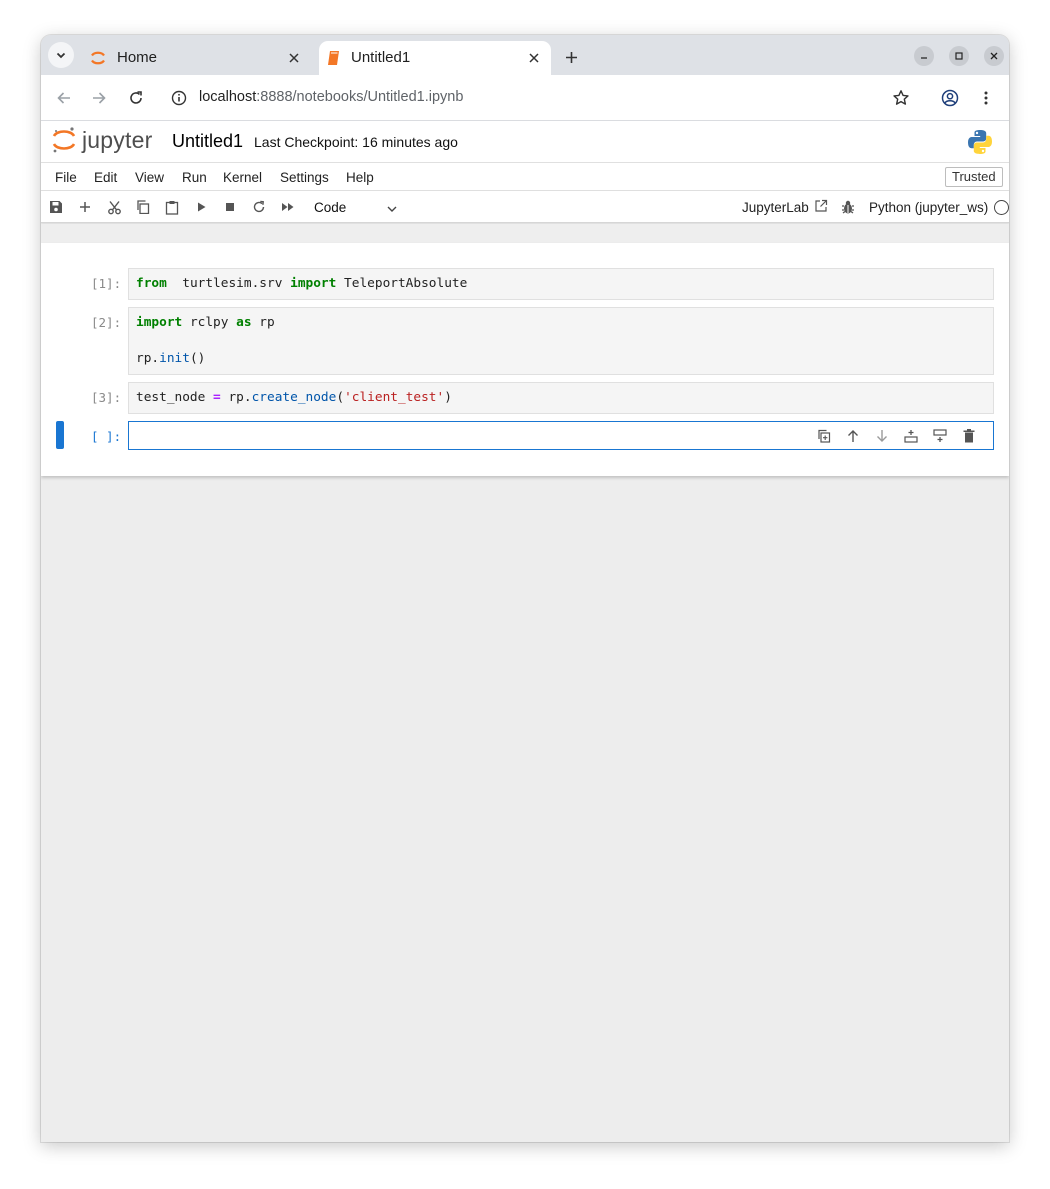 This screenshot has width=1050, height=1189. I want to click on menu-settings: Settings, so click(304, 177).